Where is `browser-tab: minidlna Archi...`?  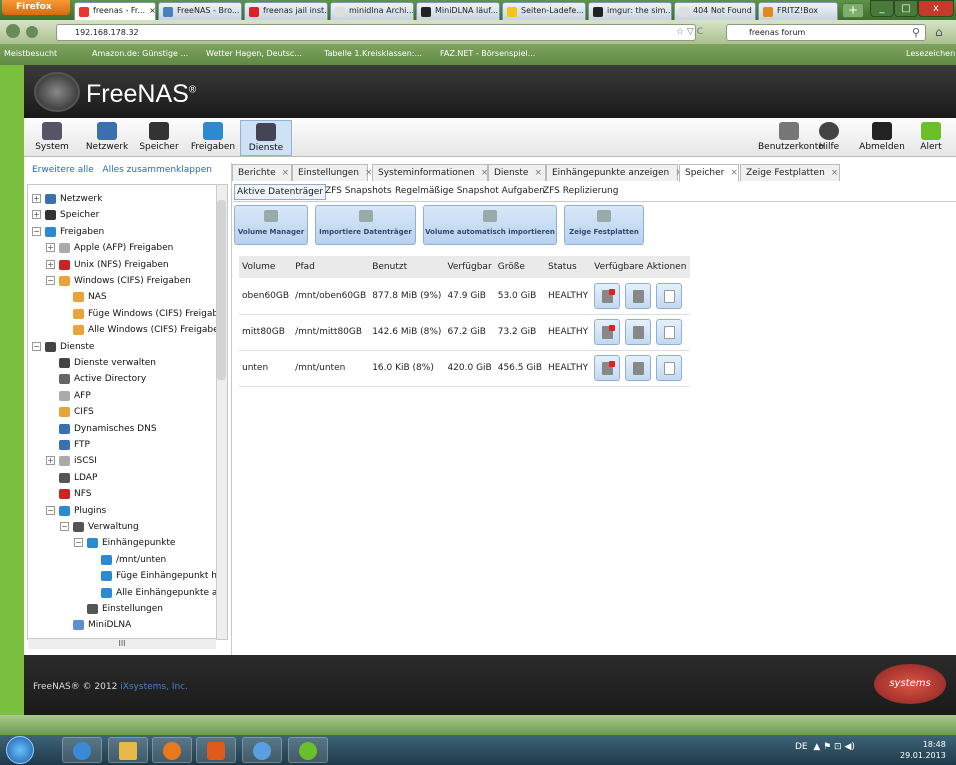 browser-tab: minidlna Archi... is located at coordinates (372, 11).